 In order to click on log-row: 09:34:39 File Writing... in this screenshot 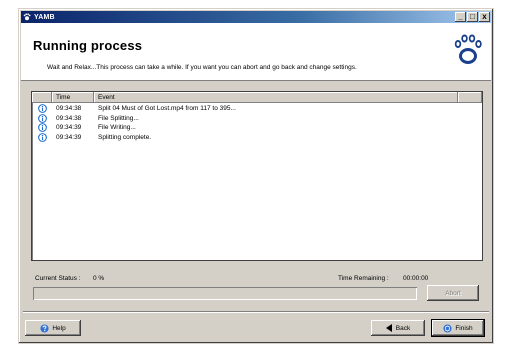, I will do `click(257, 128)`.